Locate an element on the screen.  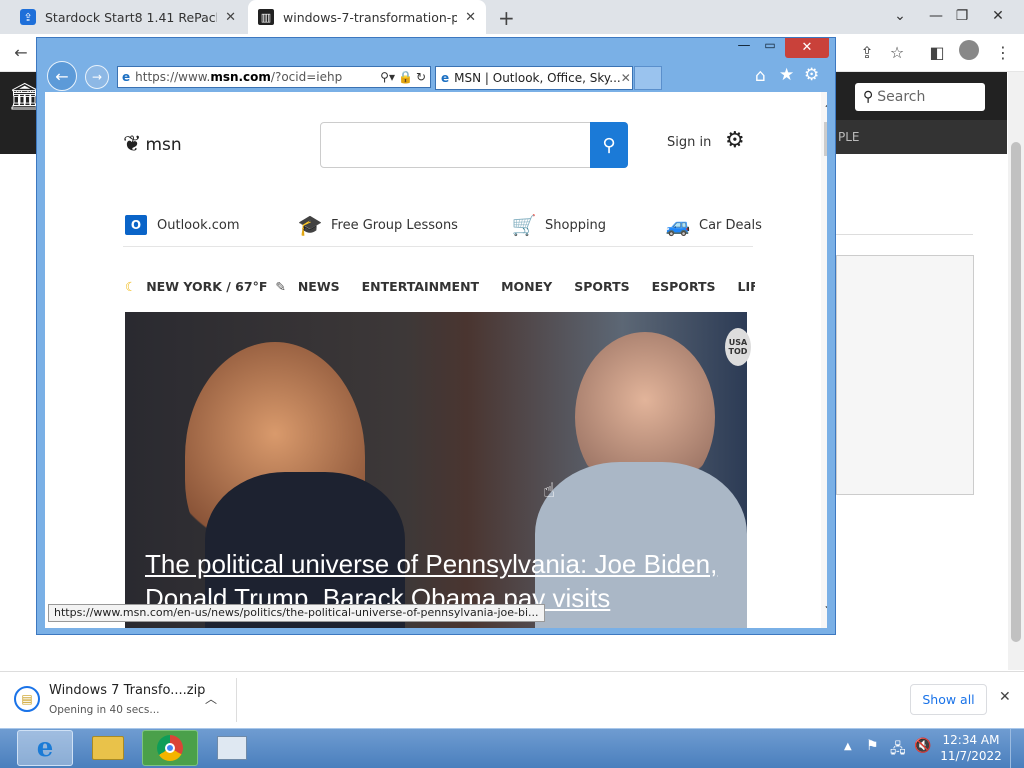
taskbar-app-button is located at coordinates (232, 748).